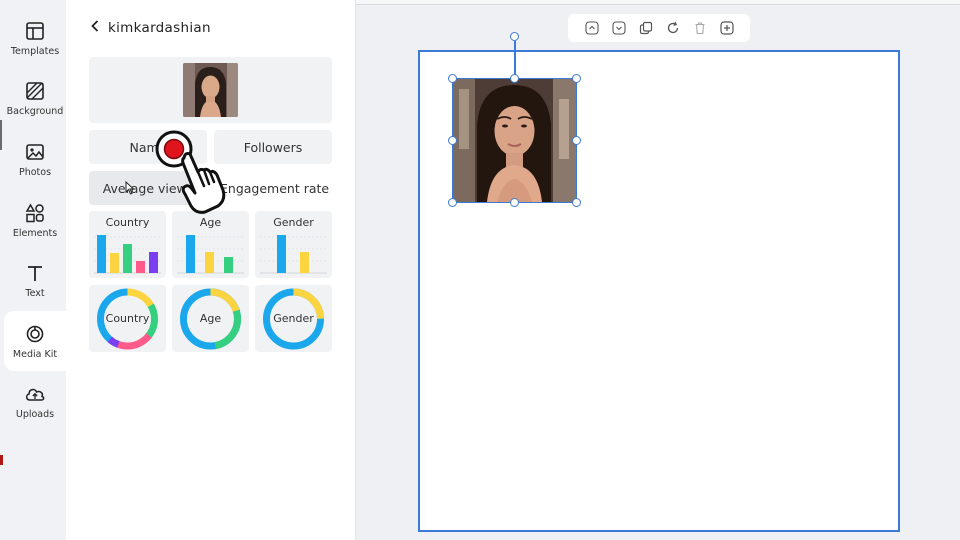 This screenshot has width=960, height=540. I want to click on rail-item-photos: Photos, so click(35, 159).